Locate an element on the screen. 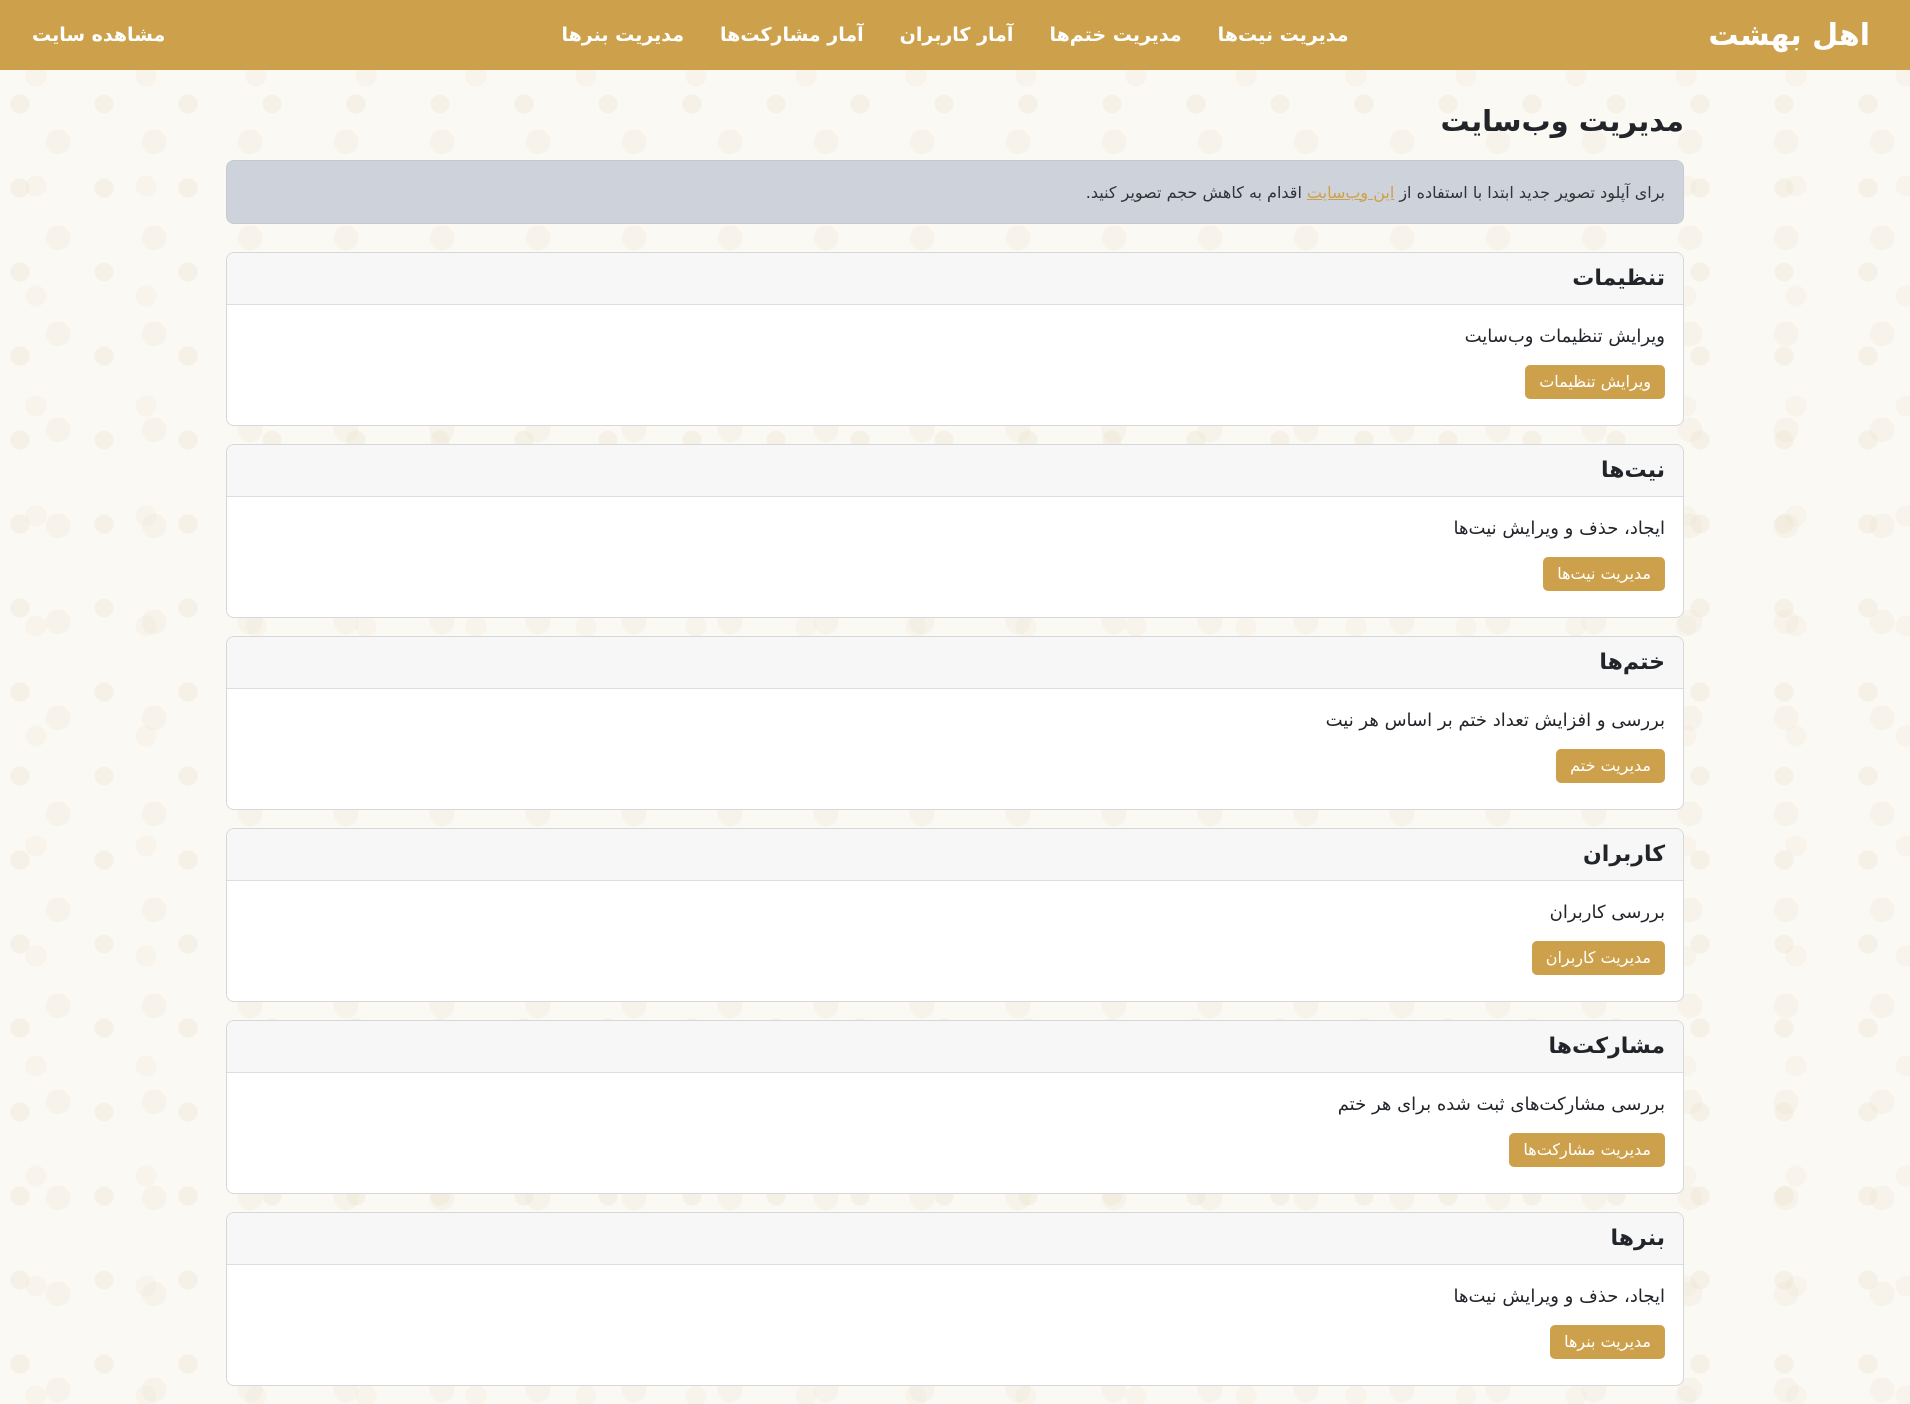 The width and height of the screenshot is (1910, 1404). manage-users-button: مدیریت کاربران is located at coordinates (1598, 958).